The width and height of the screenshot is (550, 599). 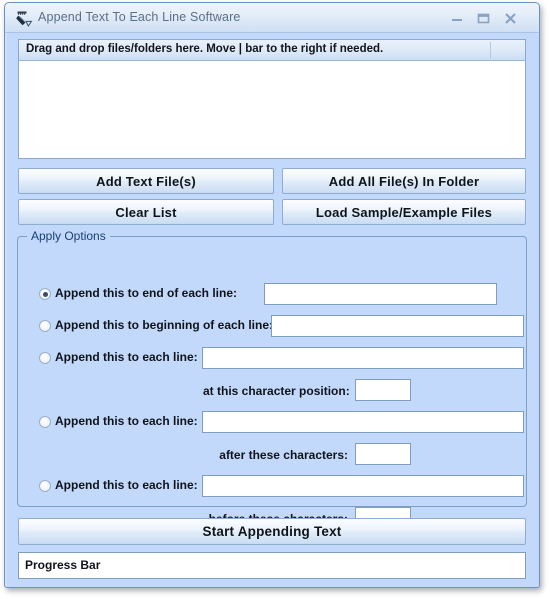 What do you see at coordinates (68, 236) in the screenshot?
I see `apply-options-title: Apply Options` at bounding box center [68, 236].